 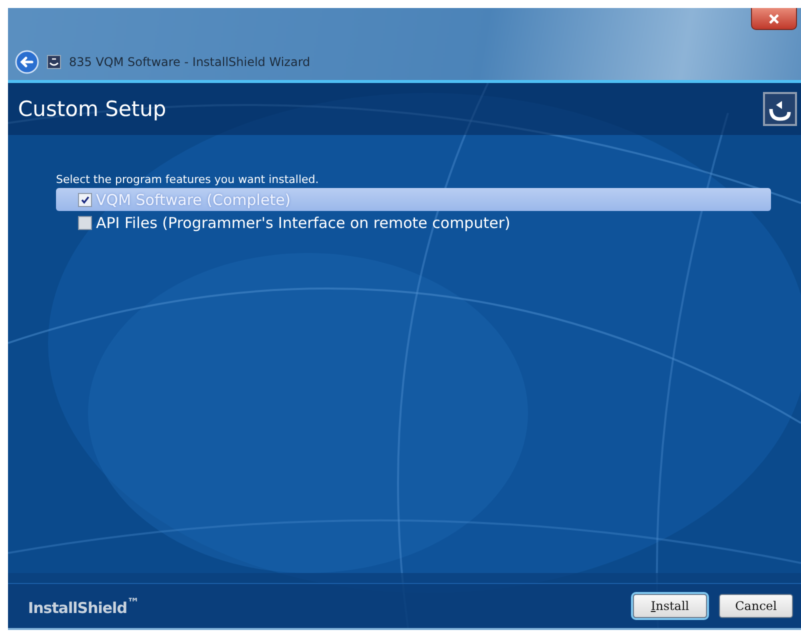 What do you see at coordinates (54, 62) in the screenshot?
I see `app-icon` at bounding box center [54, 62].